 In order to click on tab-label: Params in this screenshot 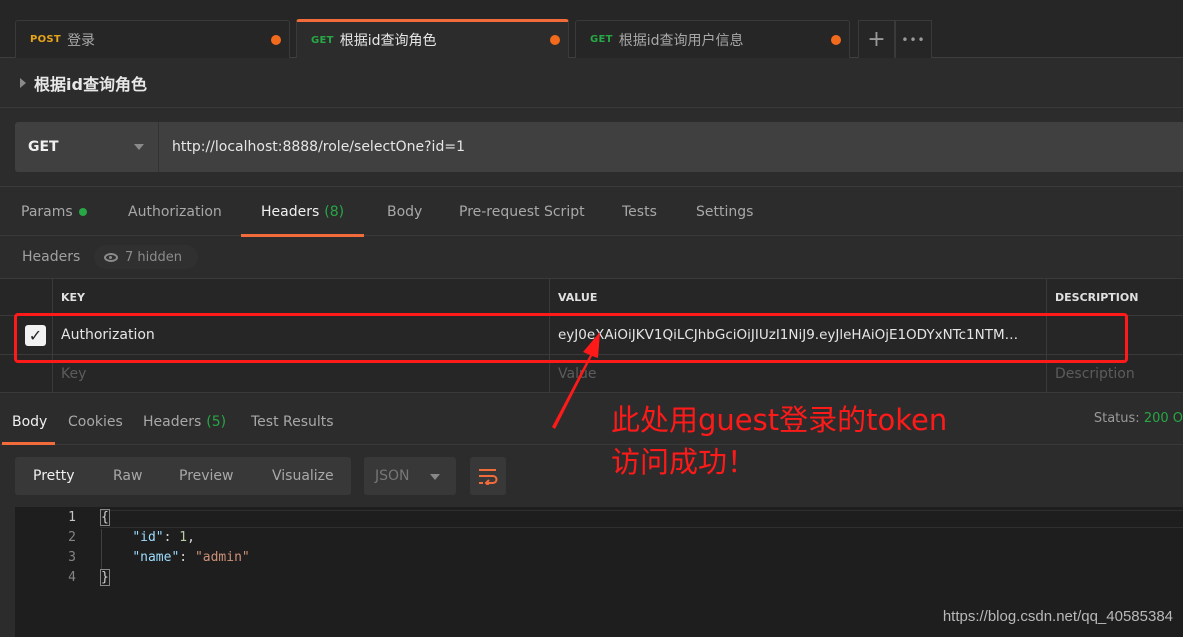, I will do `click(47, 211)`.